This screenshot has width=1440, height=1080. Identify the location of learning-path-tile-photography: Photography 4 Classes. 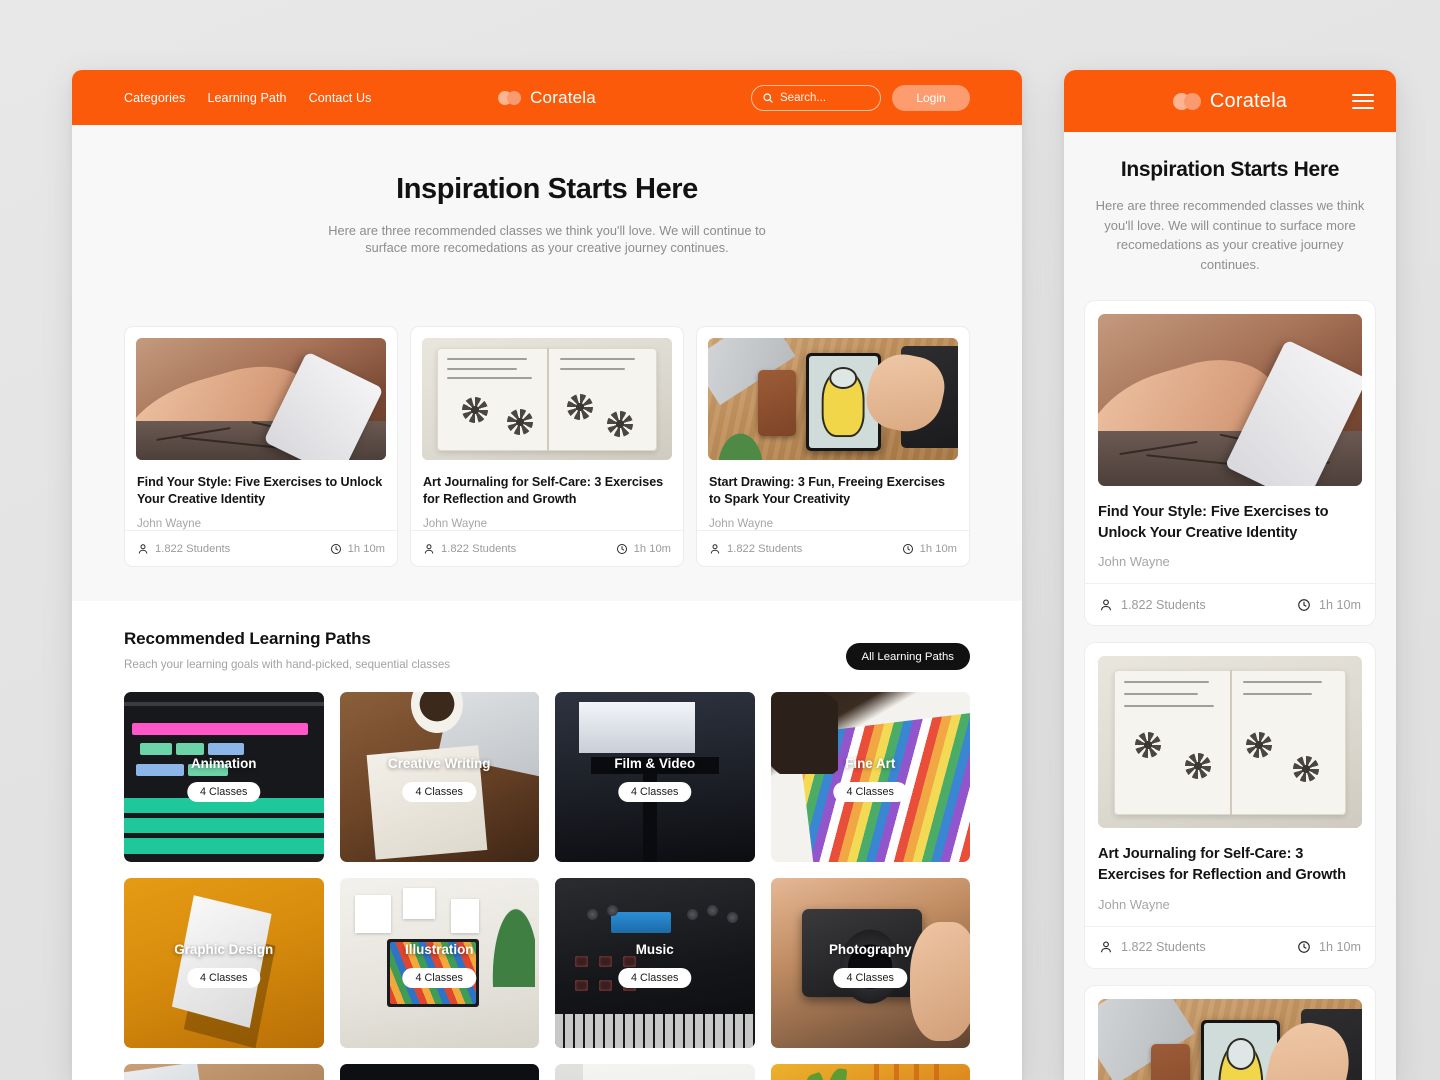
(870, 963).